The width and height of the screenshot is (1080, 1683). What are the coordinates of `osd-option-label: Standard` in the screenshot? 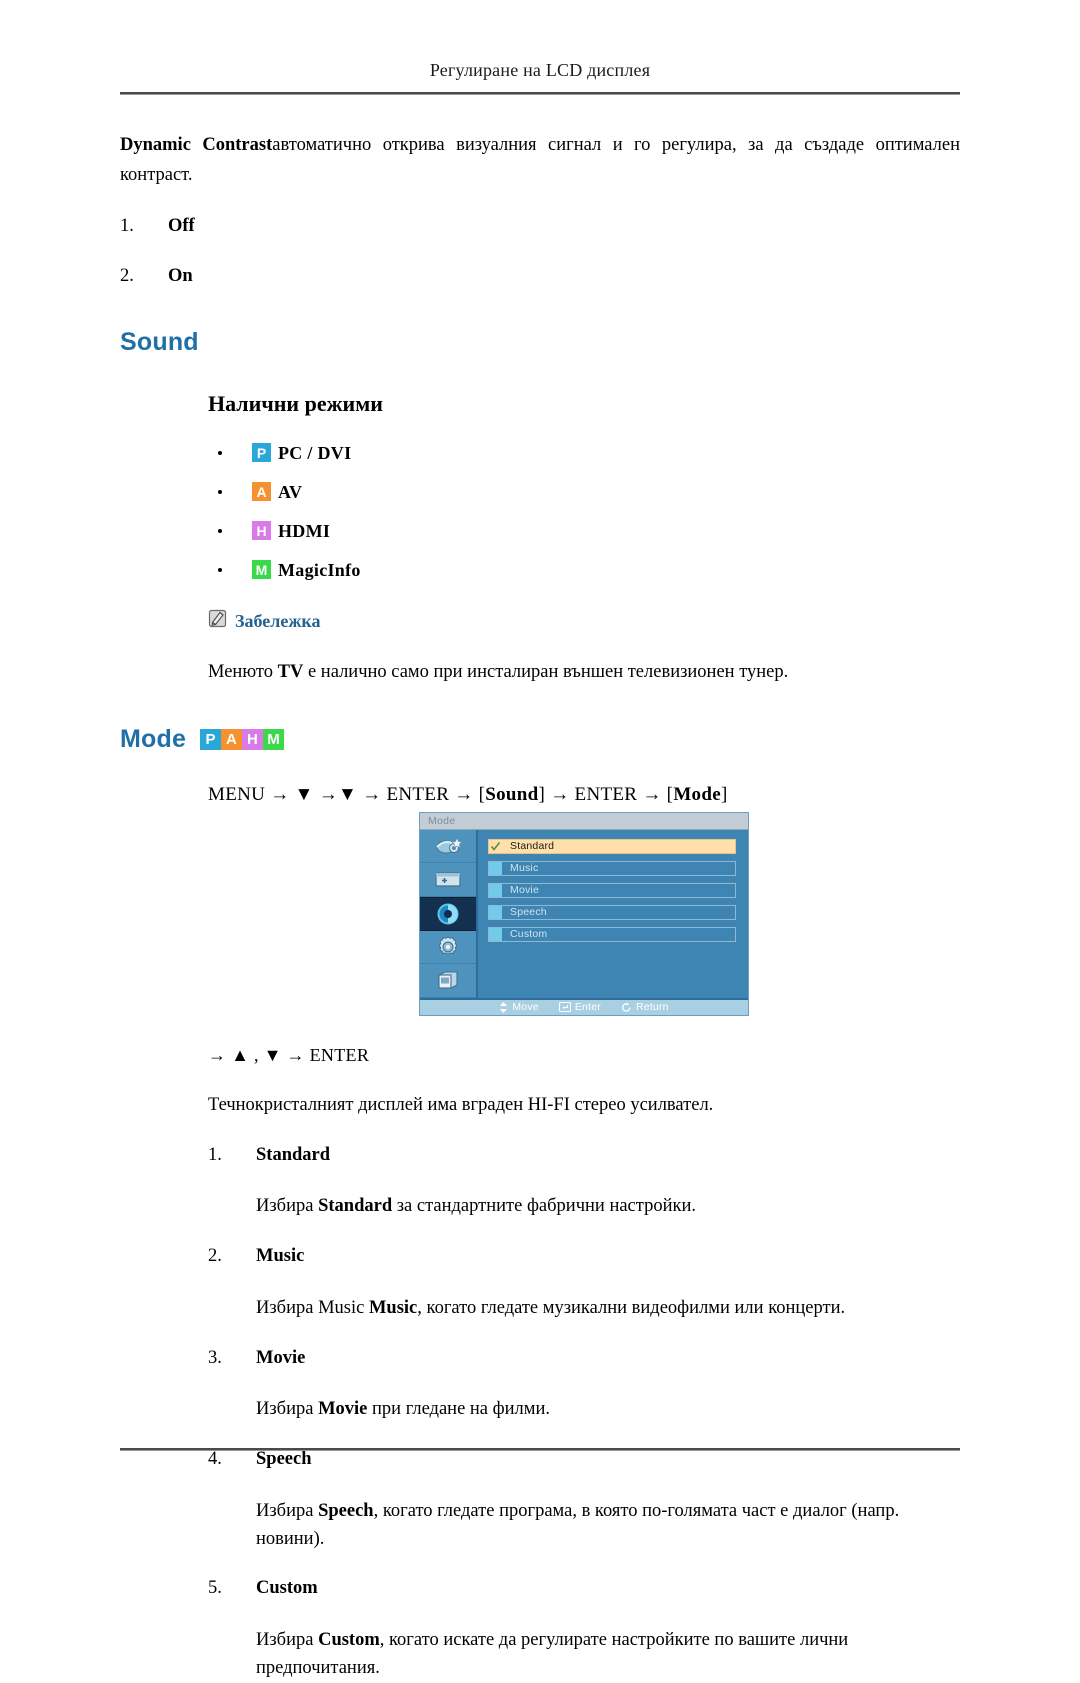 It's located at (532, 846).